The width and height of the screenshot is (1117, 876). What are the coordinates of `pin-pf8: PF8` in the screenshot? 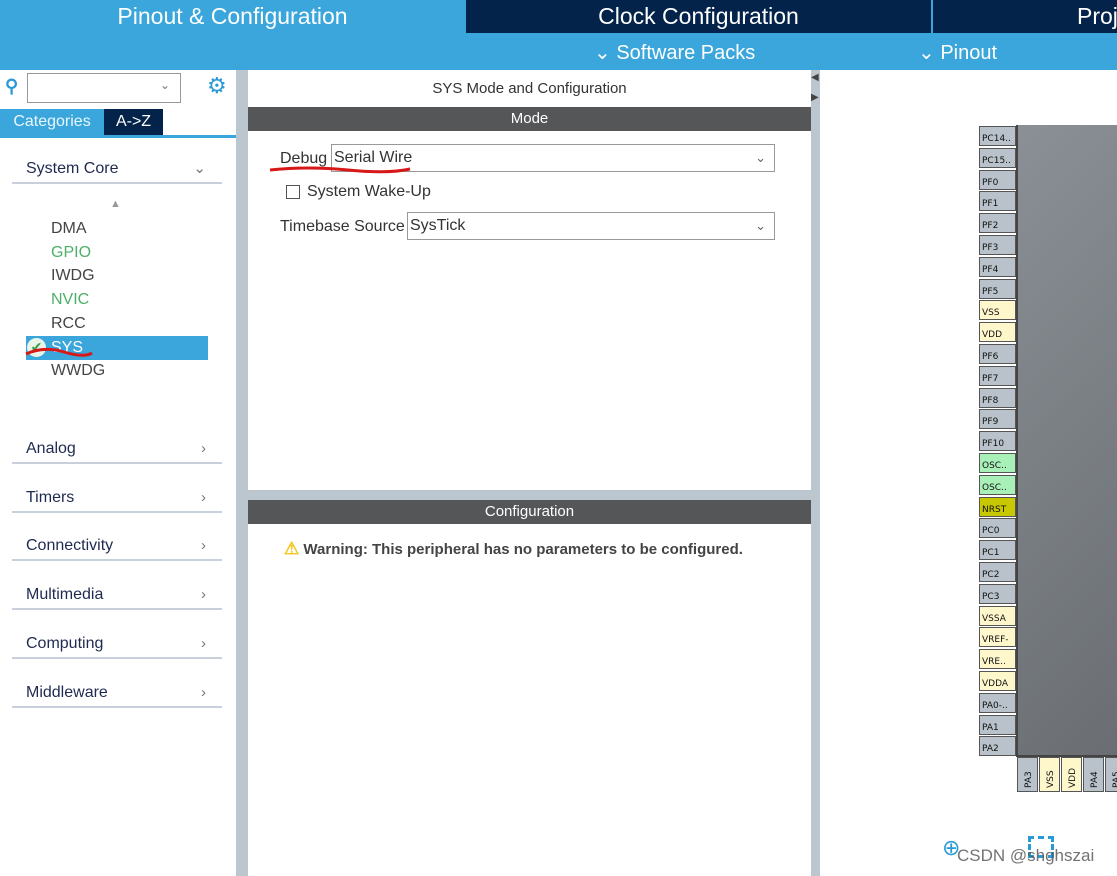 It's located at (997, 397).